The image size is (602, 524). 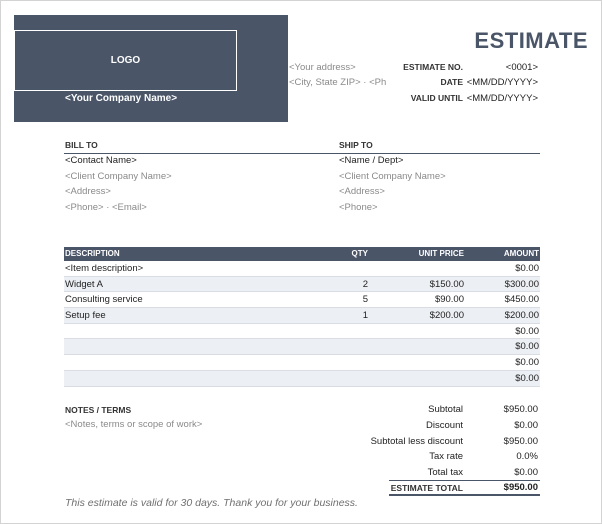 What do you see at coordinates (106, 207) in the screenshot?
I see `bill-to-phone-email: <Phone> · <Email>` at bounding box center [106, 207].